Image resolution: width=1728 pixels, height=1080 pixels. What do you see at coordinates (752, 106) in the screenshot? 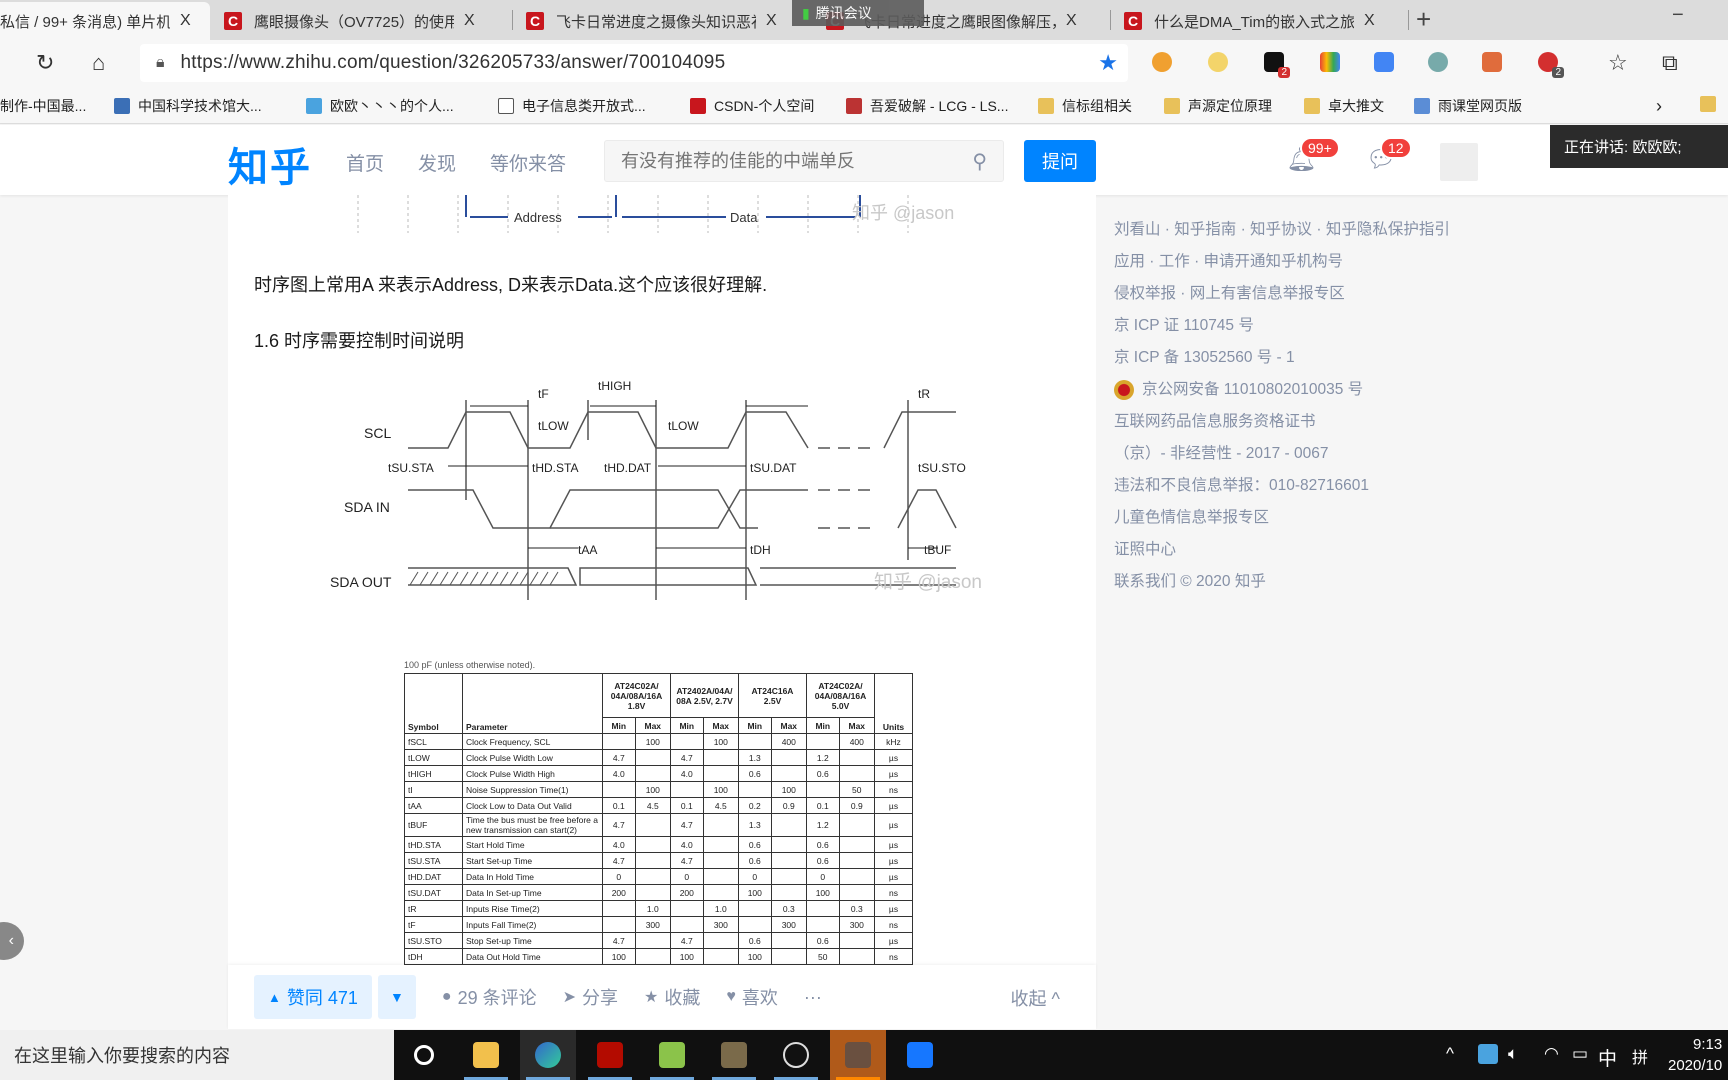
I see `bookmark-item: CSDN-个人空间` at bounding box center [752, 106].